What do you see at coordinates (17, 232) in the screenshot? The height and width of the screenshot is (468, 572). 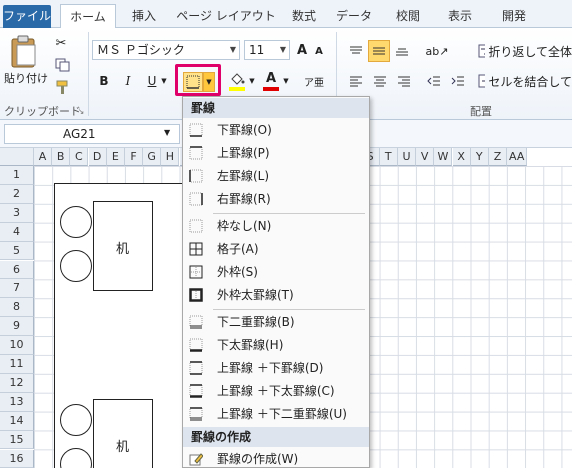 I see `row-header: 4` at bounding box center [17, 232].